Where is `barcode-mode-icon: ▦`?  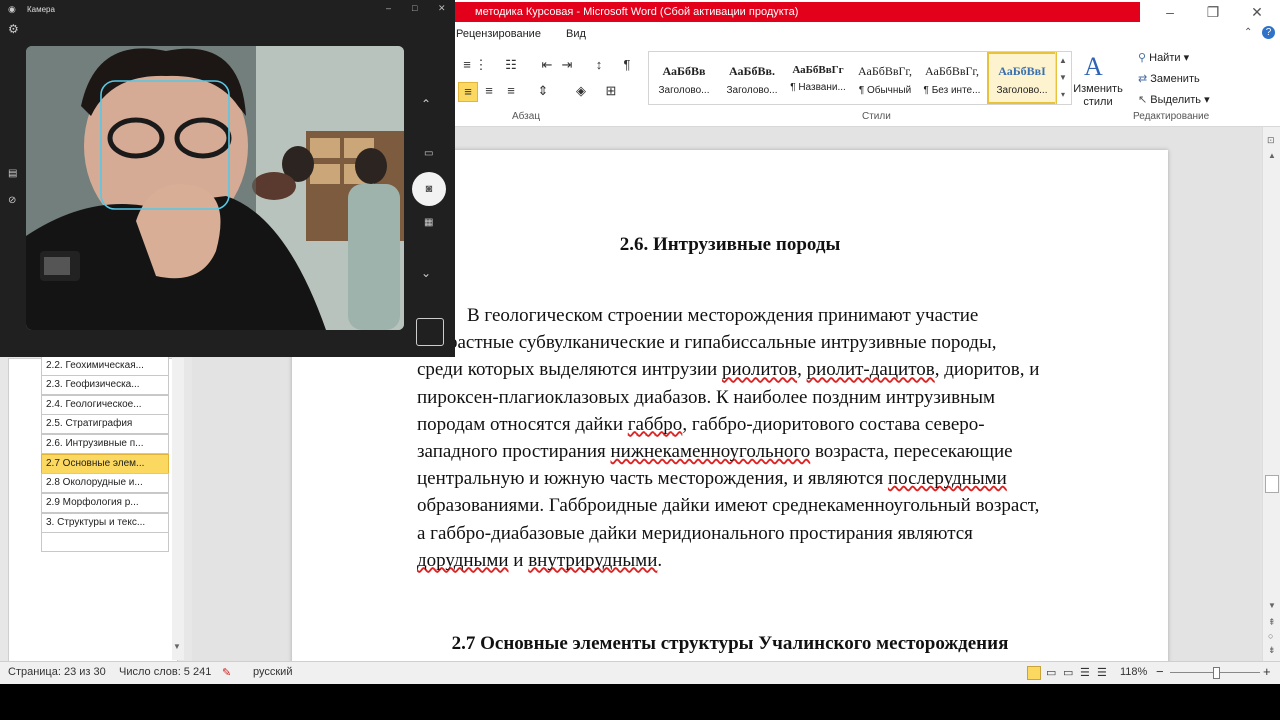 barcode-mode-icon: ▦ is located at coordinates (428, 222).